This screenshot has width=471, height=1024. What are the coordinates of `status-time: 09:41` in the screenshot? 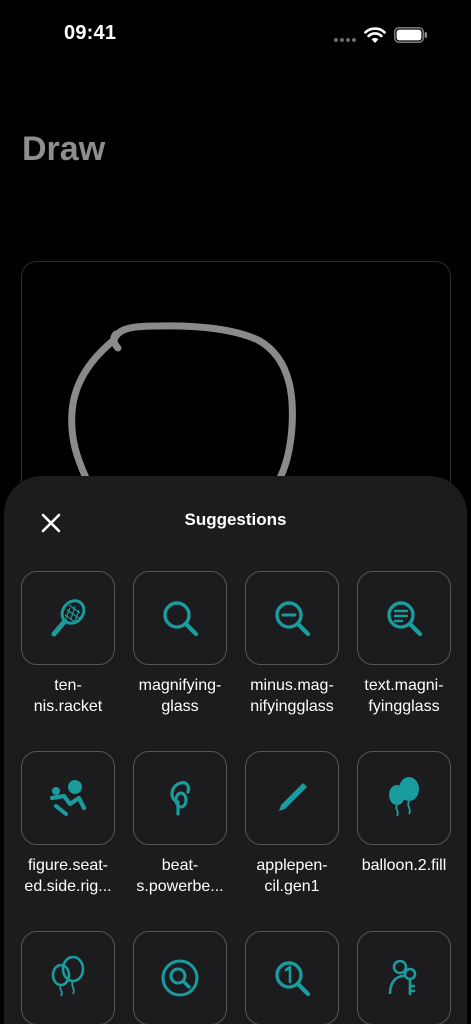 It's located at (90, 33).